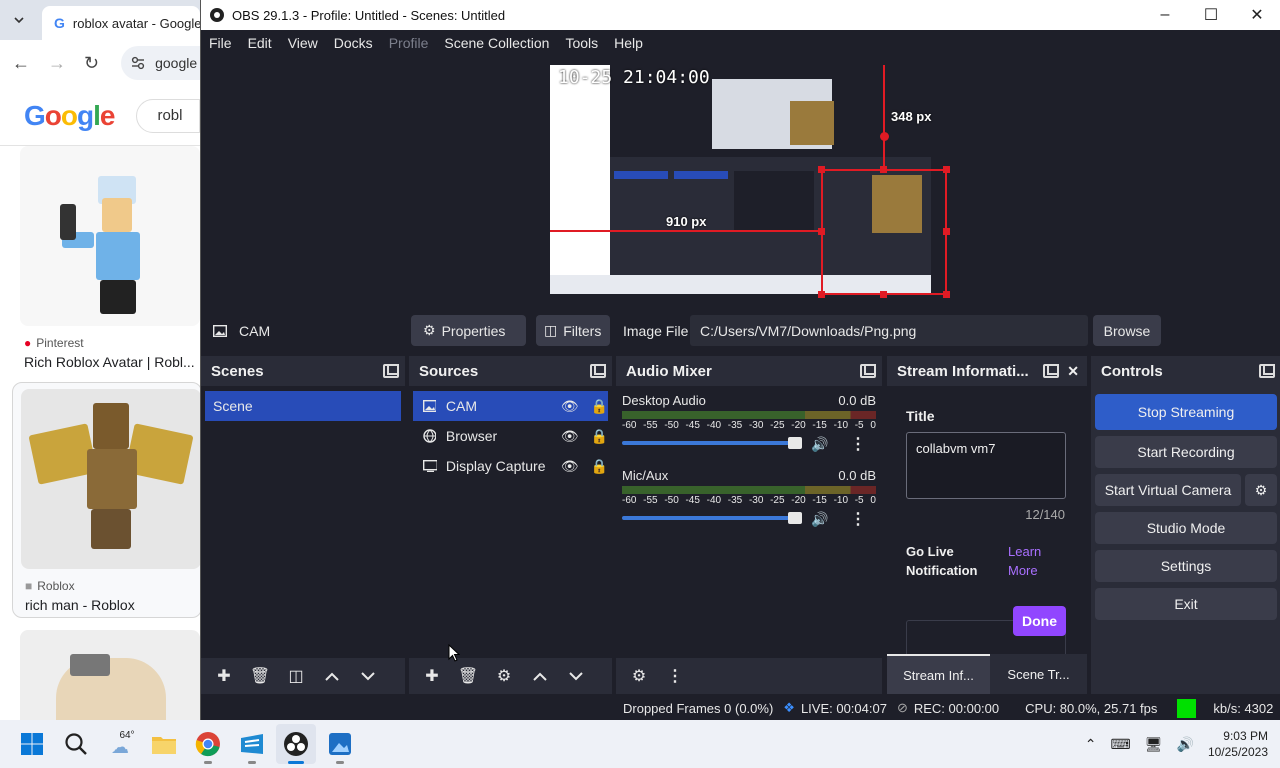 The image size is (1280, 768). I want to click on resize-handle-bl, so click(821, 294).